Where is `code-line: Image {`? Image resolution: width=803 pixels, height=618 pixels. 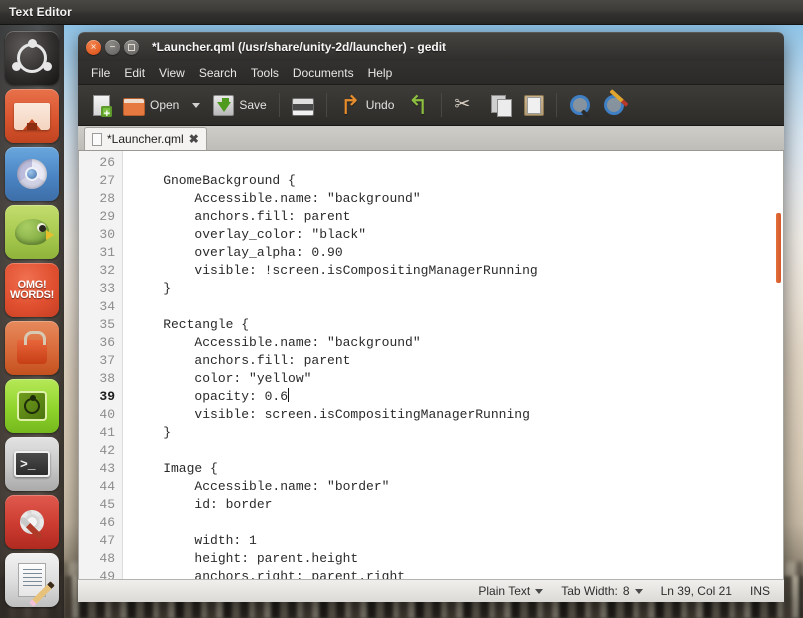 code-line: Image { is located at coordinates (457, 469).